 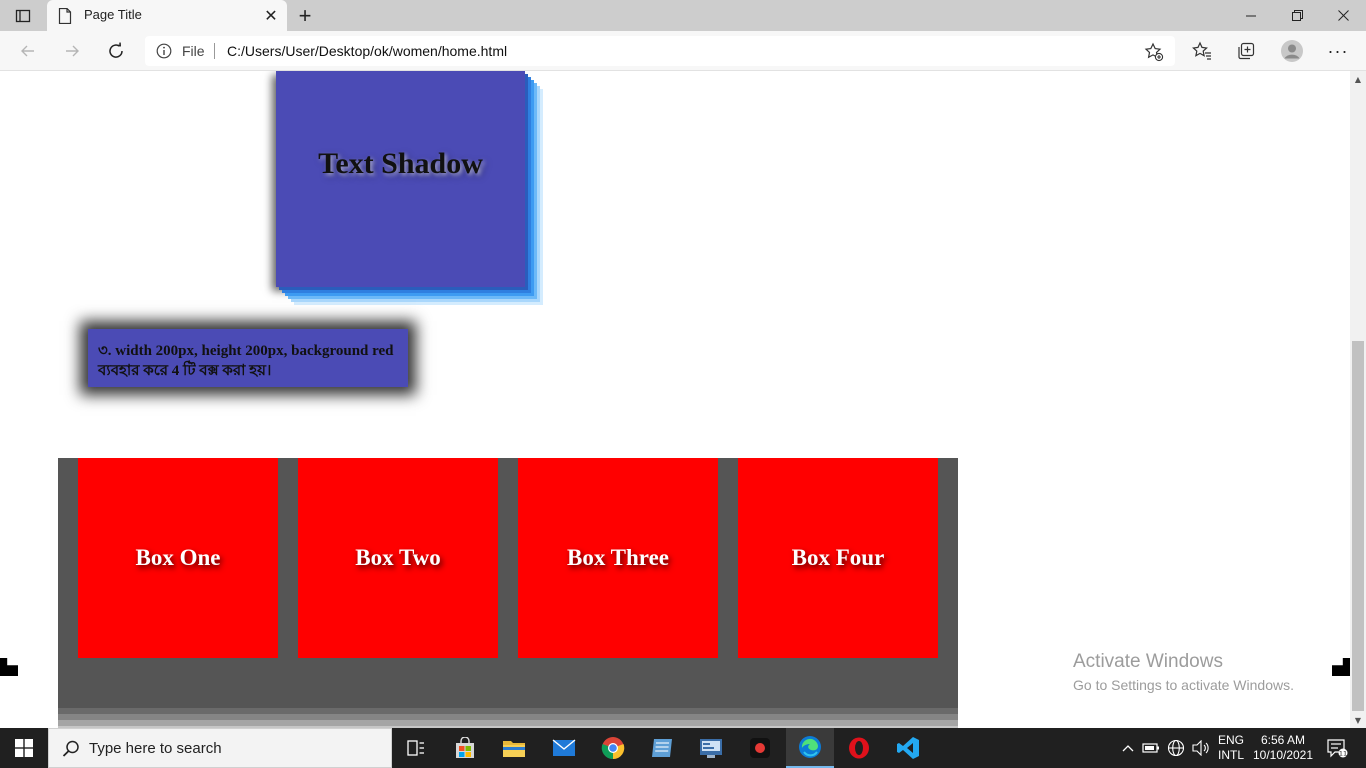 What do you see at coordinates (1230, 755) in the screenshot?
I see `keyboard-layout: INTL` at bounding box center [1230, 755].